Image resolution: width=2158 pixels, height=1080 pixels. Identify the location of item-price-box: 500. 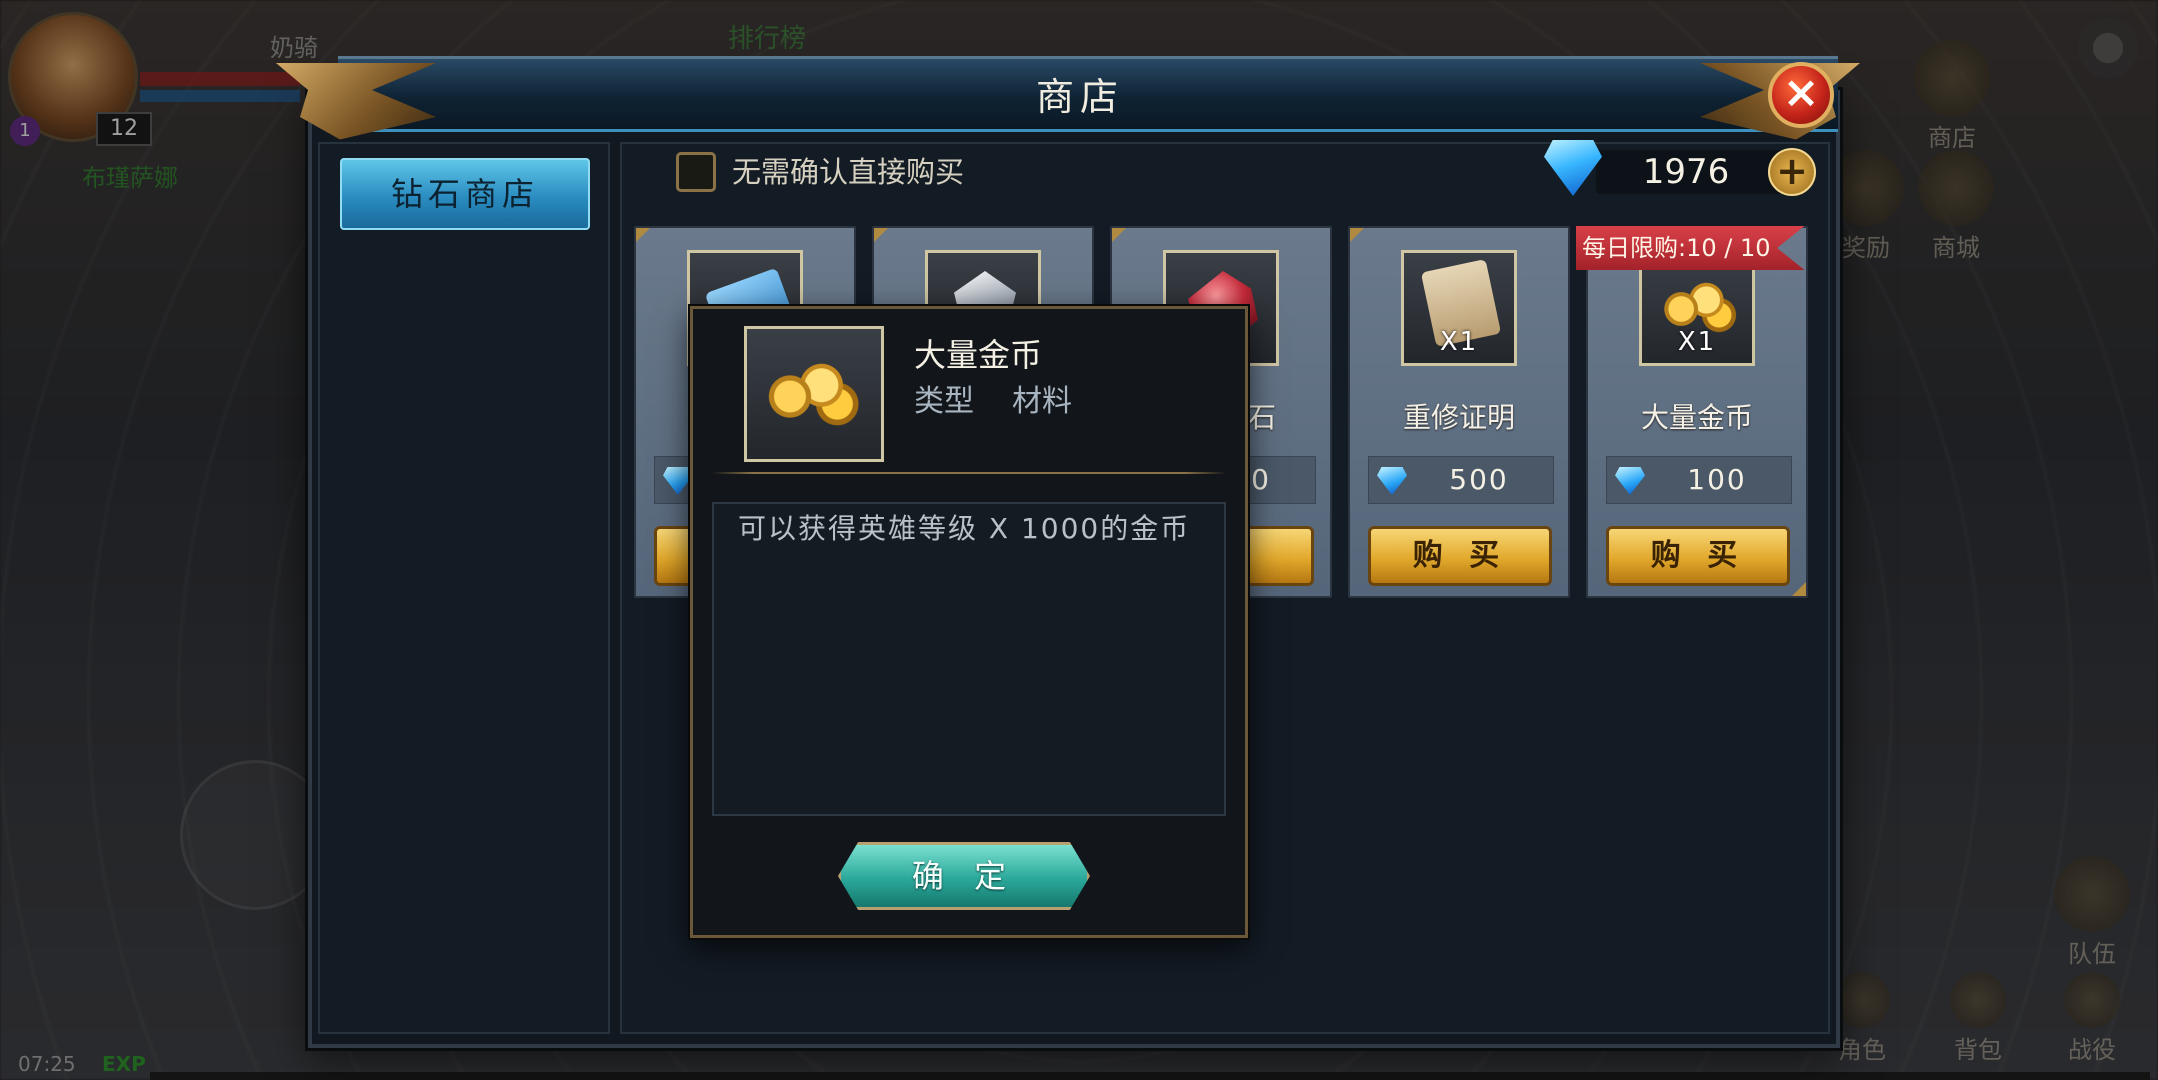
(1461, 480).